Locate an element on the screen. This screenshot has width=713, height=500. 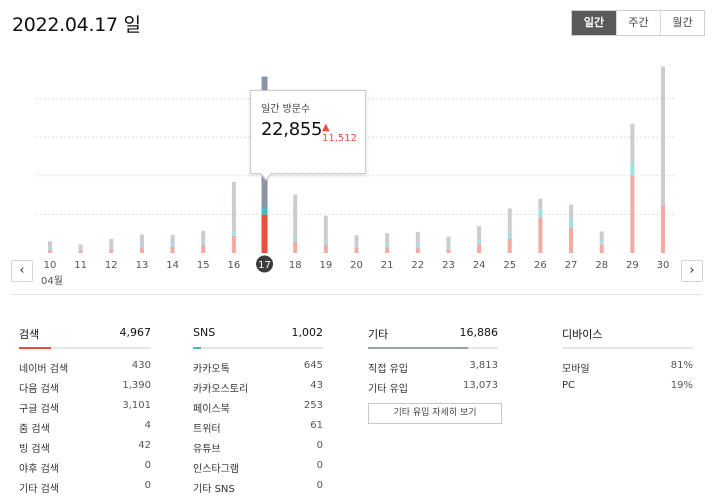
period-tabs: 일간 주간 월간 is located at coordinates (638, 23).